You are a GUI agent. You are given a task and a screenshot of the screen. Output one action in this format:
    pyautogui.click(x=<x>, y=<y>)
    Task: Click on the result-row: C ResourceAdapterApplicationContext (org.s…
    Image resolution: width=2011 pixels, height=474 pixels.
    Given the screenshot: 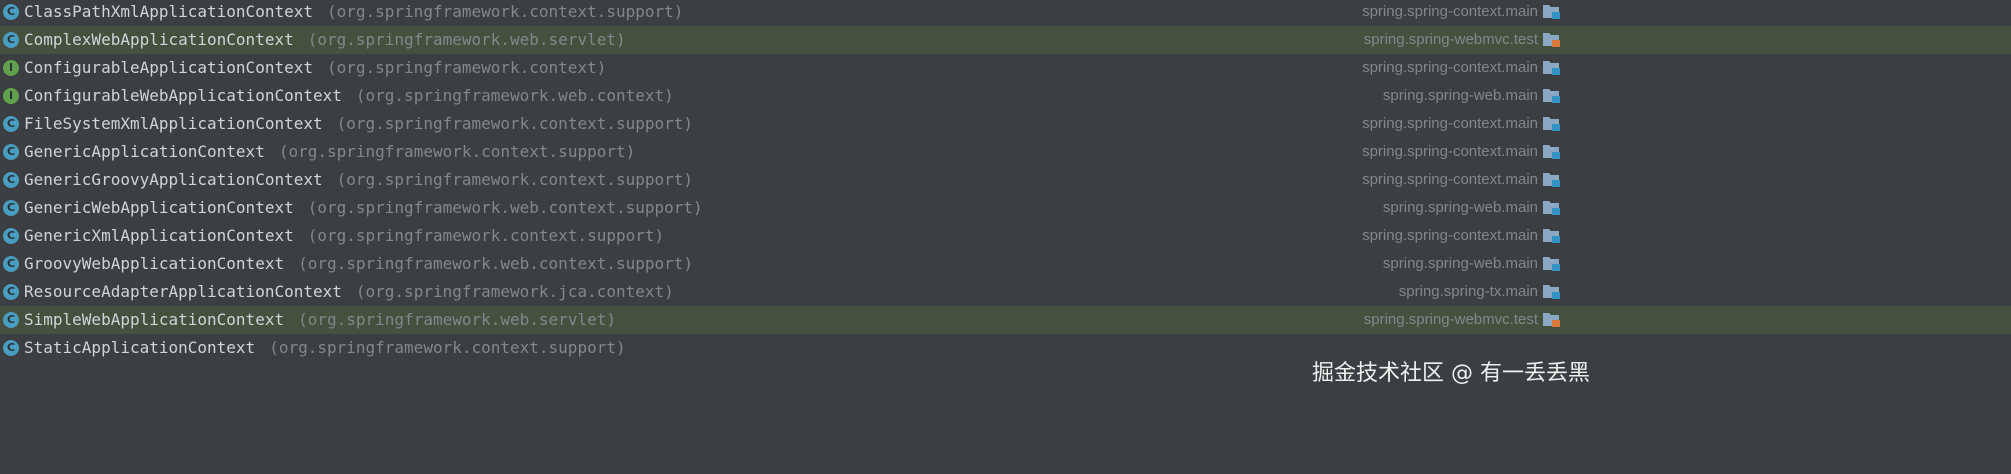 What is the action you would take?
    pyautogui.click(x=1005, y=292)
    